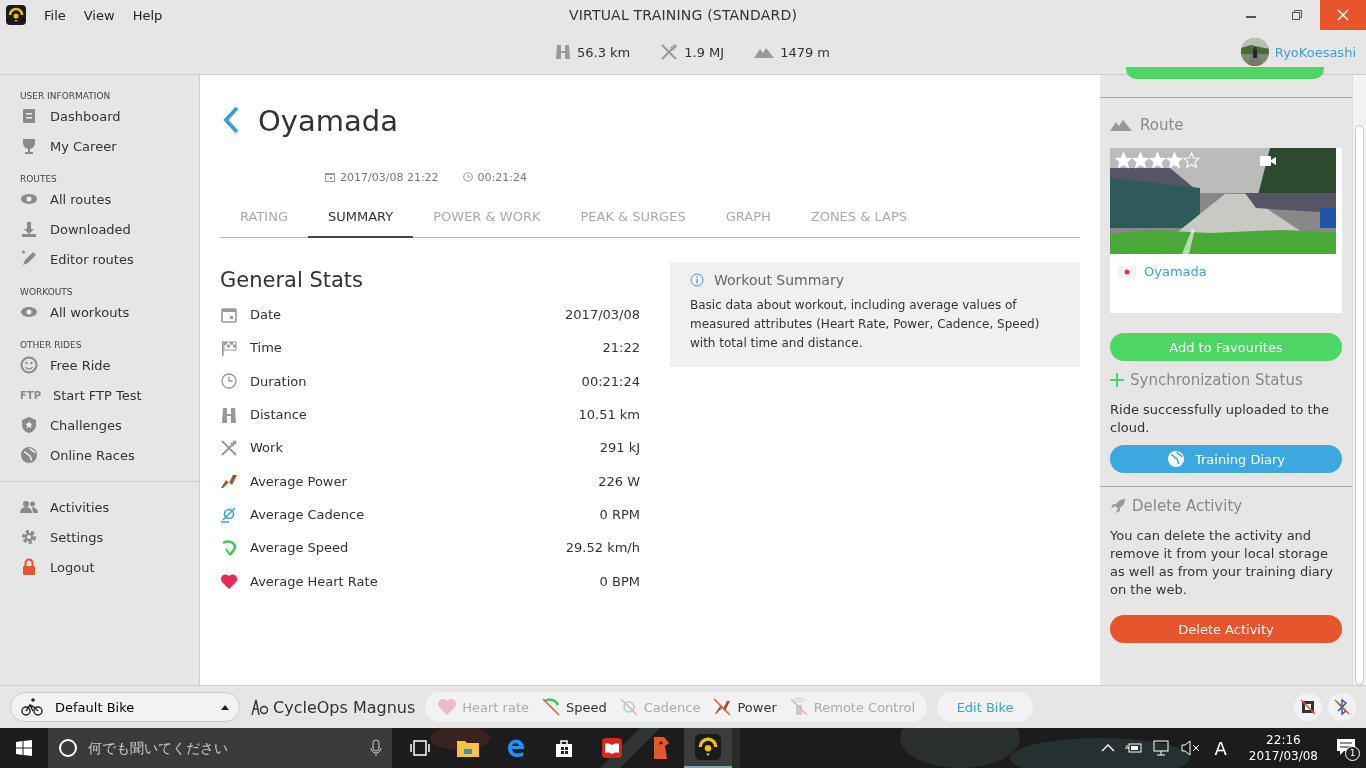 This screenshot has width=1366, height=768. I want to click on sidebar-item: All routes, so click(81, 199).